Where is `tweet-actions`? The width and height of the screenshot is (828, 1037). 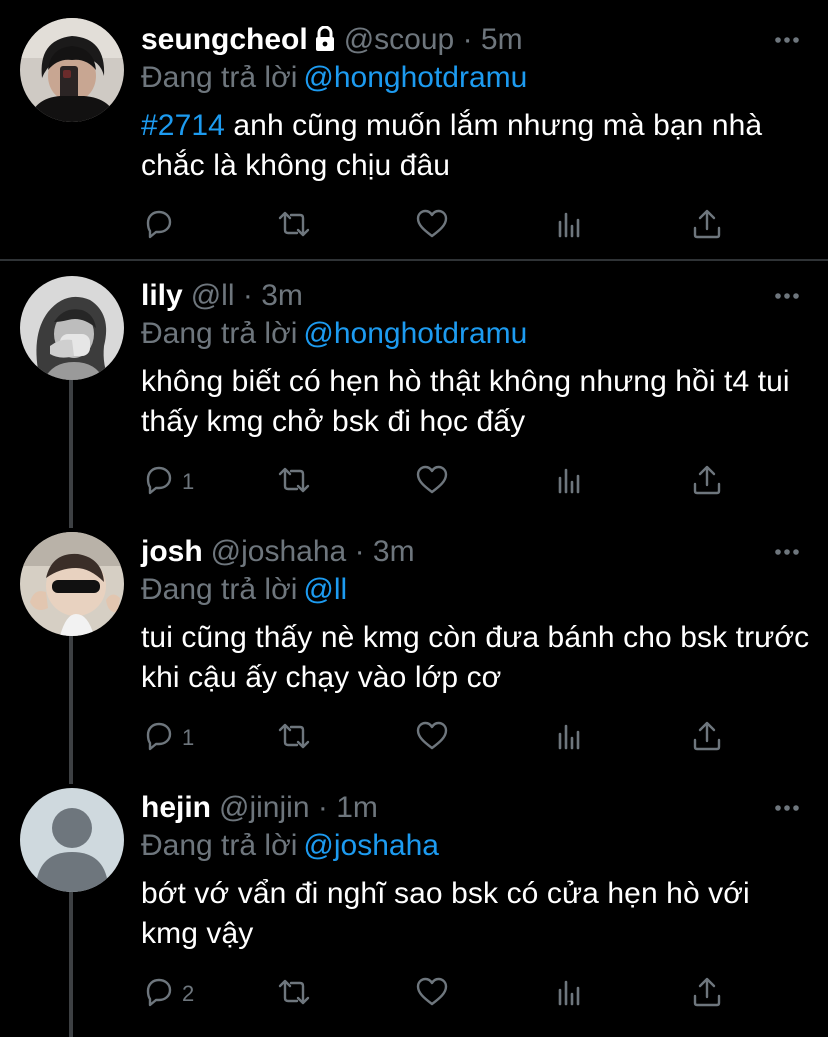
tweet-actions is located at coordinates (440, 226).